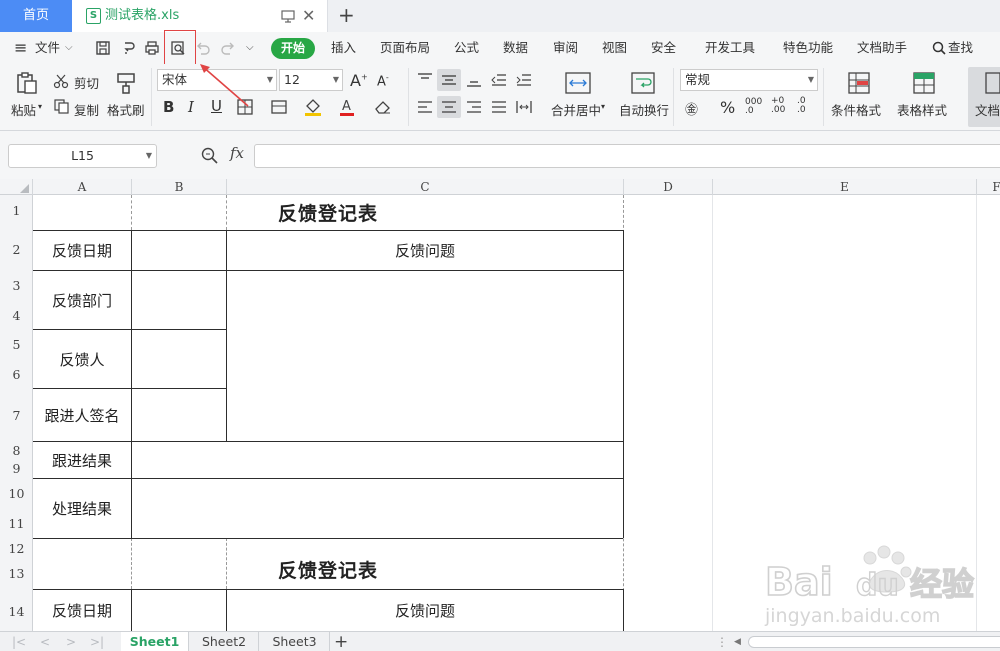  I want to click on cell-feedback-date-value, so click(179, 250).